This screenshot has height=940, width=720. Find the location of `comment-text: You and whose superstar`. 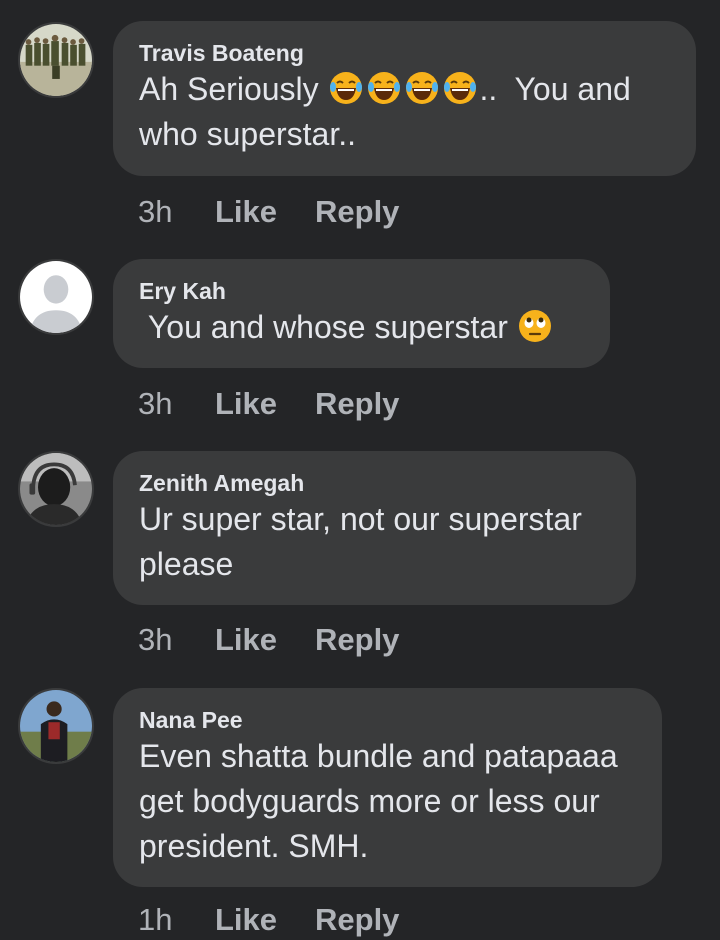

comment-text: You and whose superstar is located at coordinates (361, 327).